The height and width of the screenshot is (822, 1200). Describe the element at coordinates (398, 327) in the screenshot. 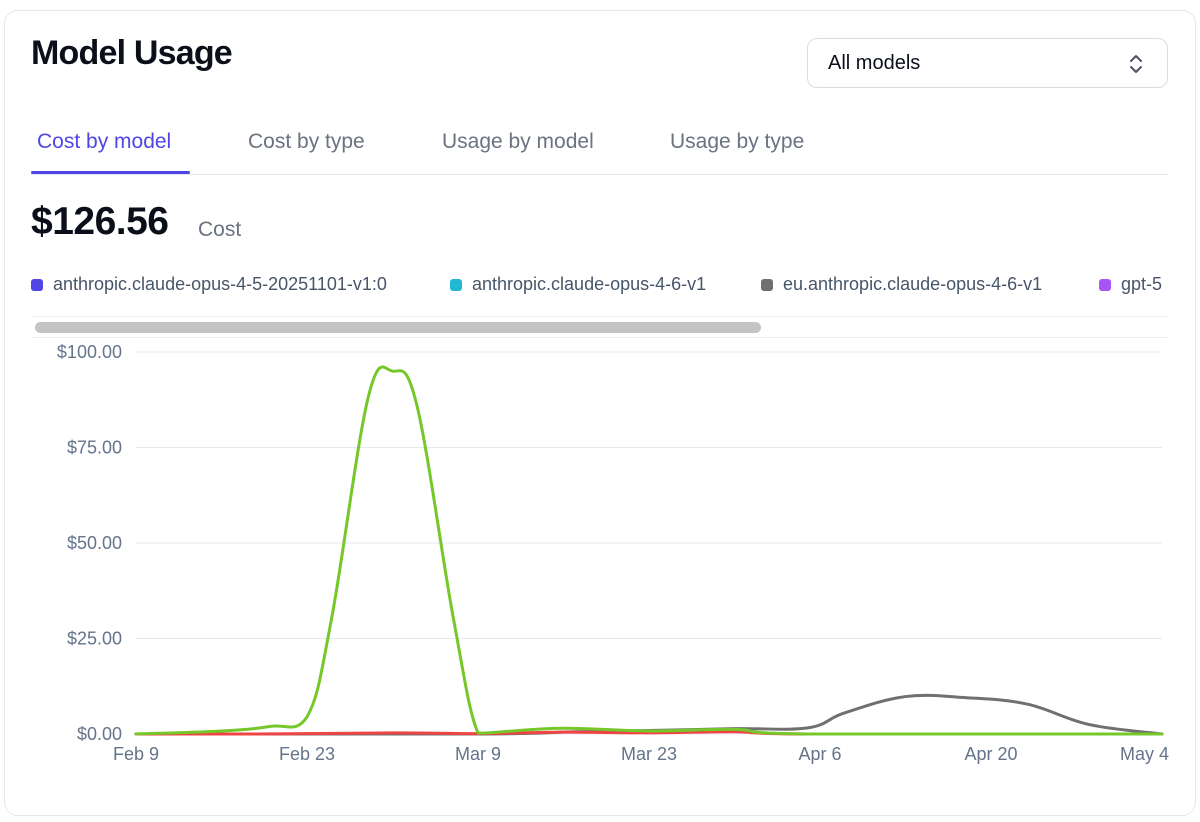

I see `chart-scrollbar-thumb` at that location.